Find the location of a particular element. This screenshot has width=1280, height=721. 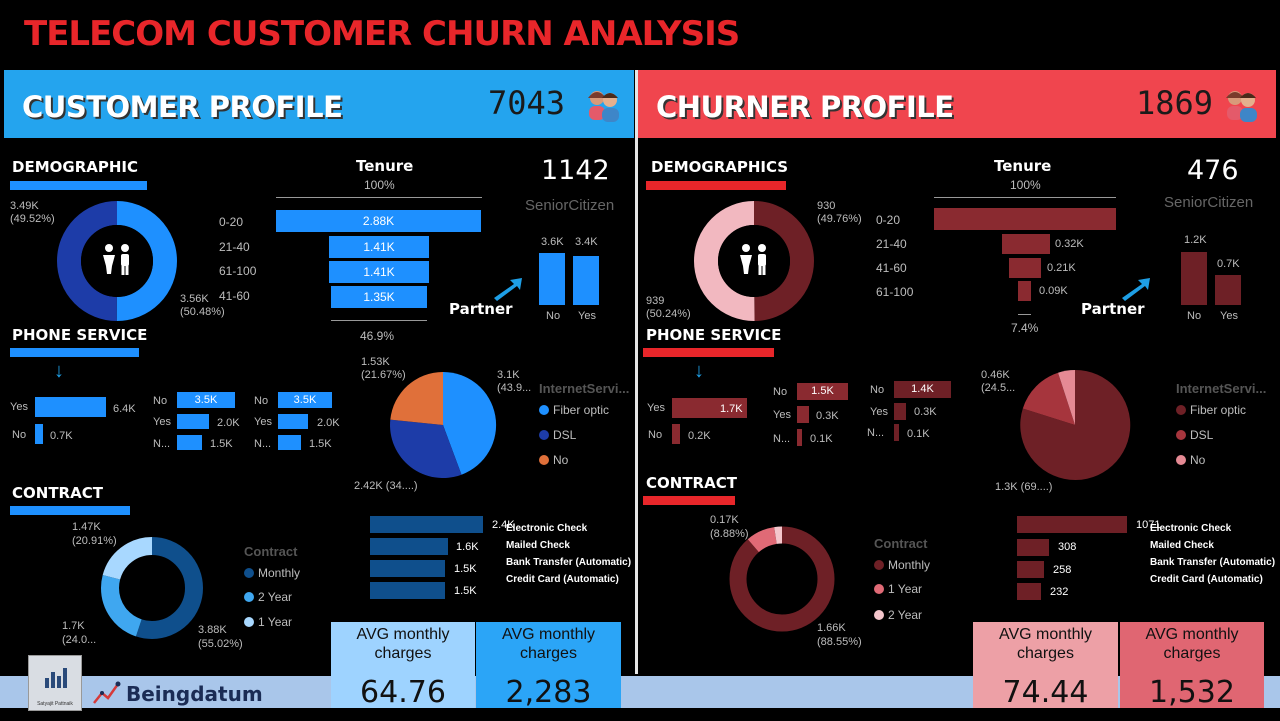

legend-label: Fiber optic is located at coordinates (581, 410).